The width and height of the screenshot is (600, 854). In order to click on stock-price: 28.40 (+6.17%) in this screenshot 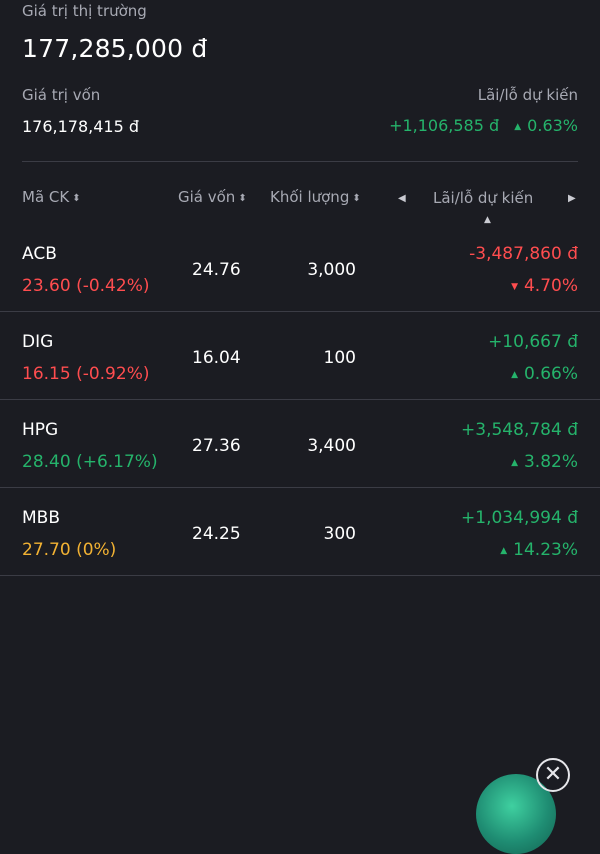, I will do `click(90, 462)`.